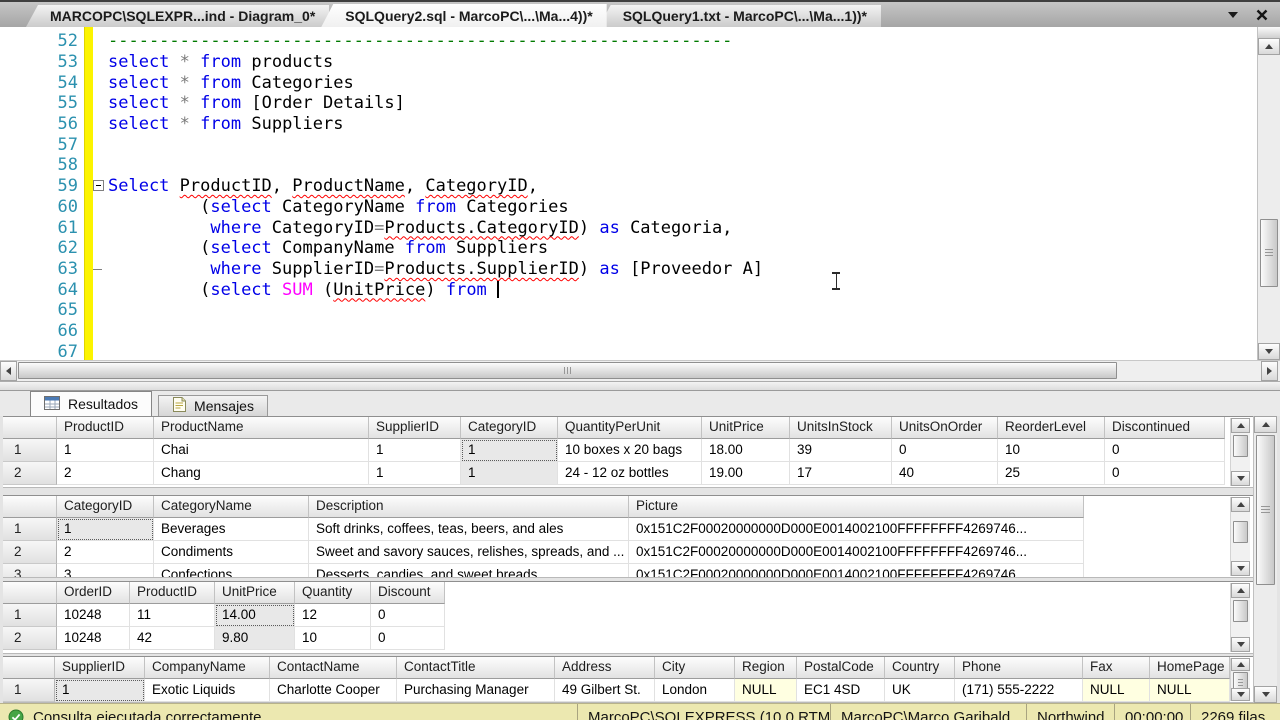 This screenshot has width=1280, height=720. Describe the element at coordinates (231, 570) in the screenshot. I see `grid-cell: Confections` at that location.